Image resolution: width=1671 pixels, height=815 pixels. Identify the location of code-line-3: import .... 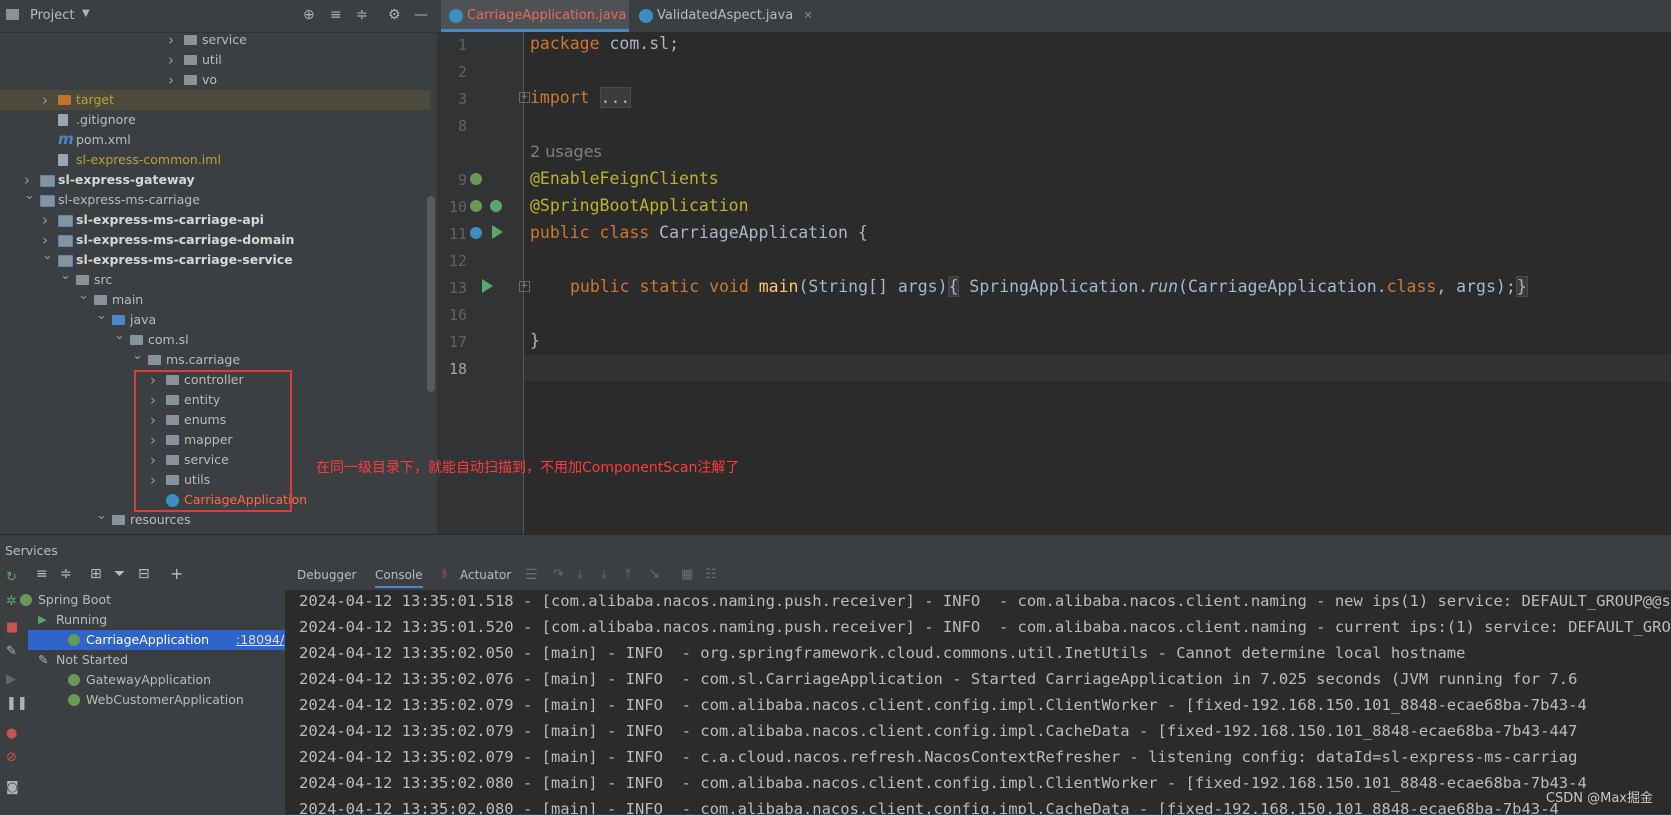
(581, 97).